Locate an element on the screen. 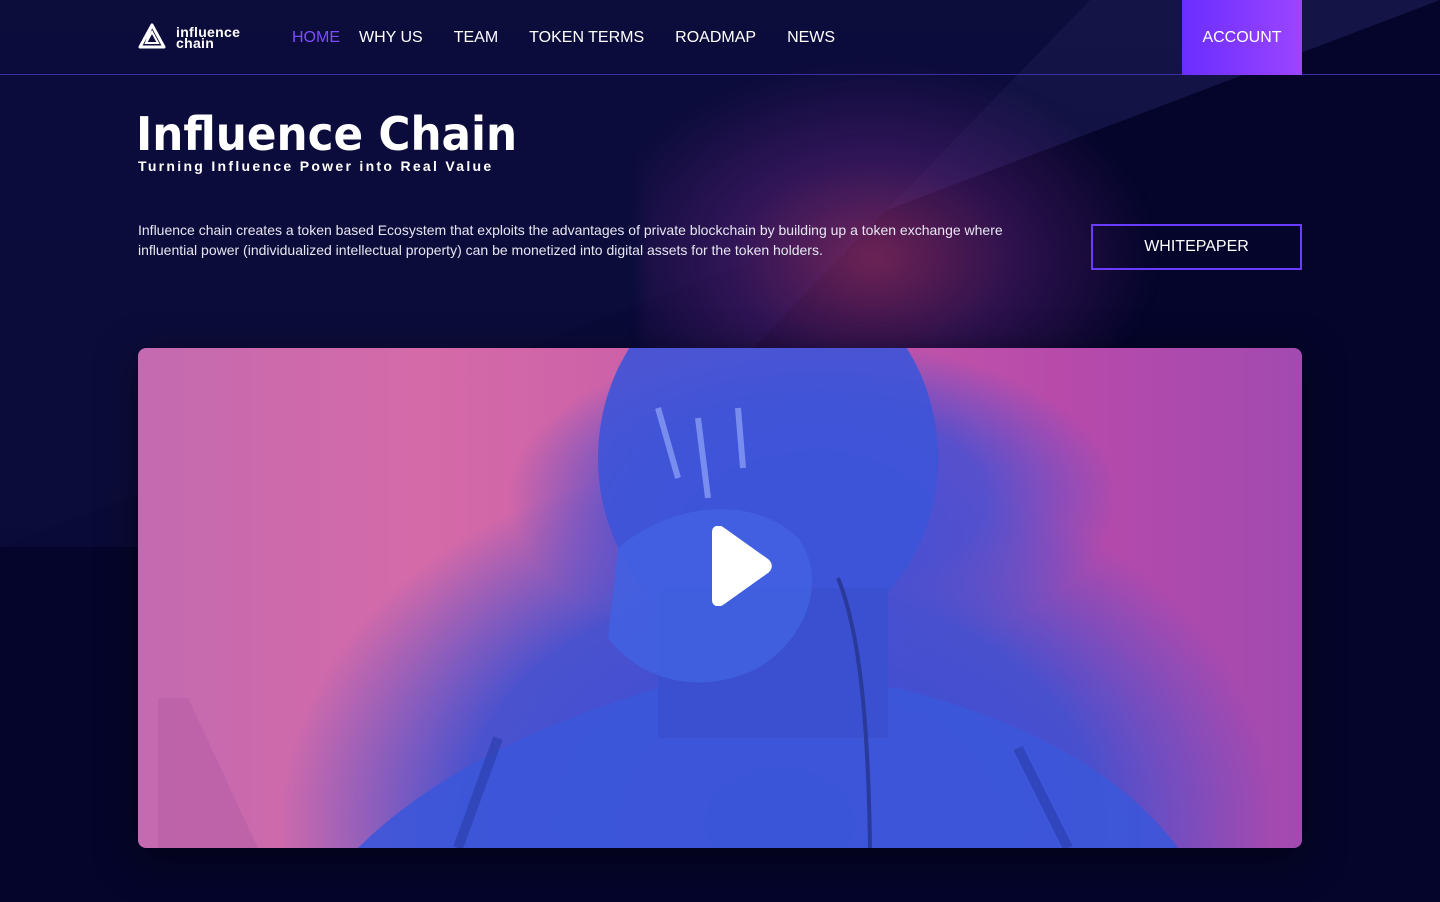  logo: influence chain is located at coordinates (189, 38).